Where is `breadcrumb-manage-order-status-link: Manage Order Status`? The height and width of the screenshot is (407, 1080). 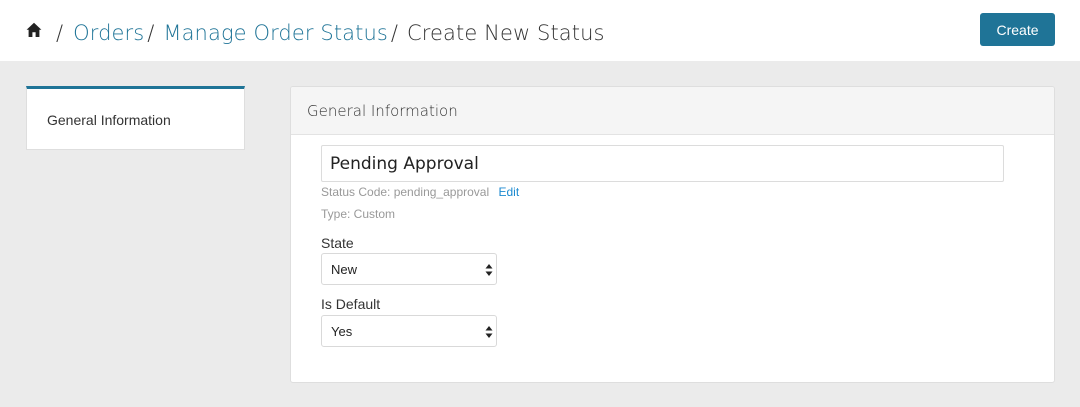 breadcrumb-manage-order-status-link: Manage Order Status is located at coordinates (275, 33).